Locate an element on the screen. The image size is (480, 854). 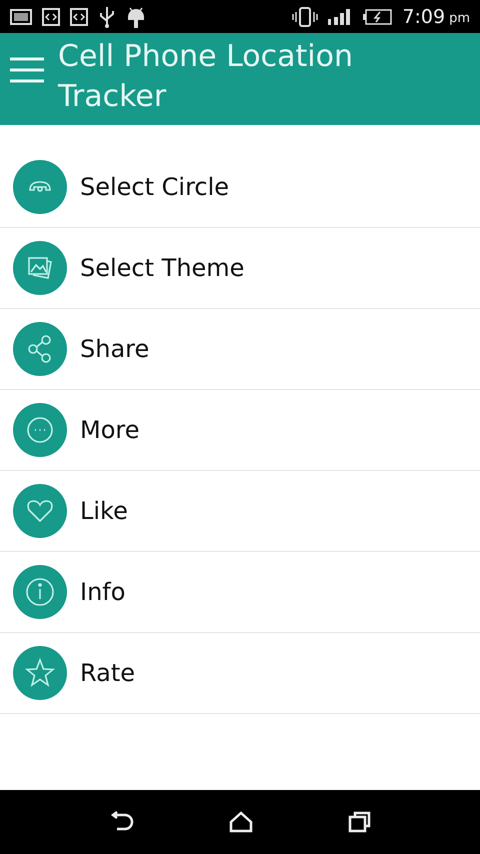
image-icon is located at coordinates (21, 16).